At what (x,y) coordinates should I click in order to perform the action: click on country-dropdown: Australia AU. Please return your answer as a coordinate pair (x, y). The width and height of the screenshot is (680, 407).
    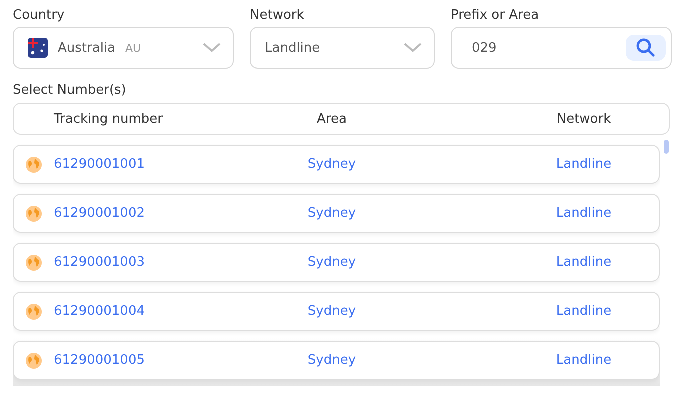
    Looking at the image, I should click on (123, 48).